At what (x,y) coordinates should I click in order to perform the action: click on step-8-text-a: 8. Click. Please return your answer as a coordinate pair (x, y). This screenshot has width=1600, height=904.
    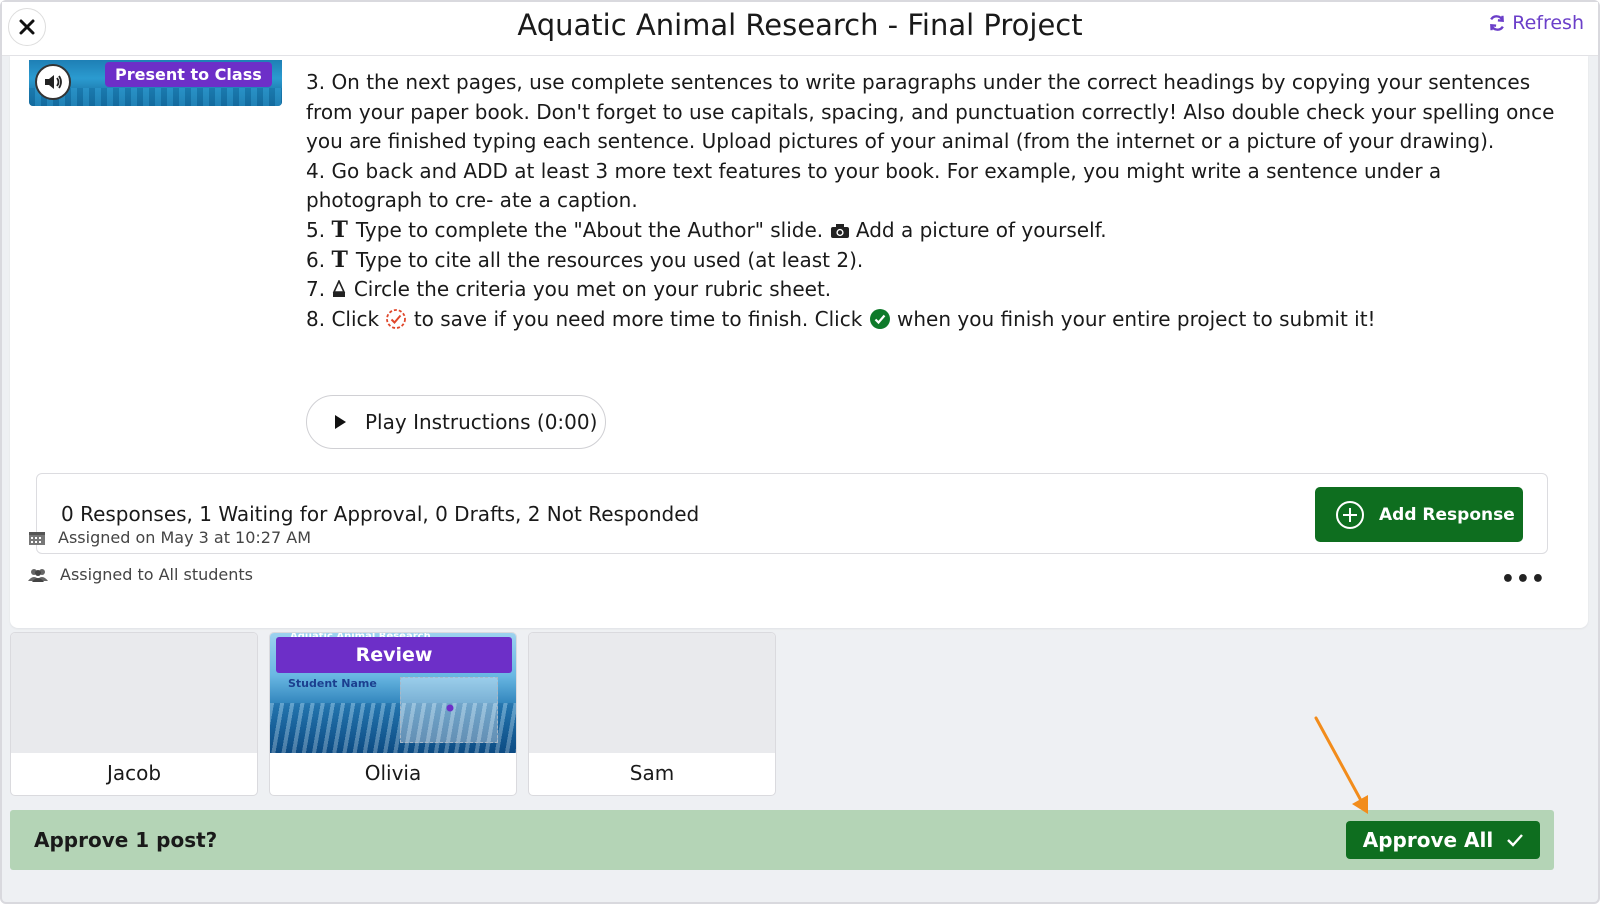
    Looking at the image, I should click on (343, 318).